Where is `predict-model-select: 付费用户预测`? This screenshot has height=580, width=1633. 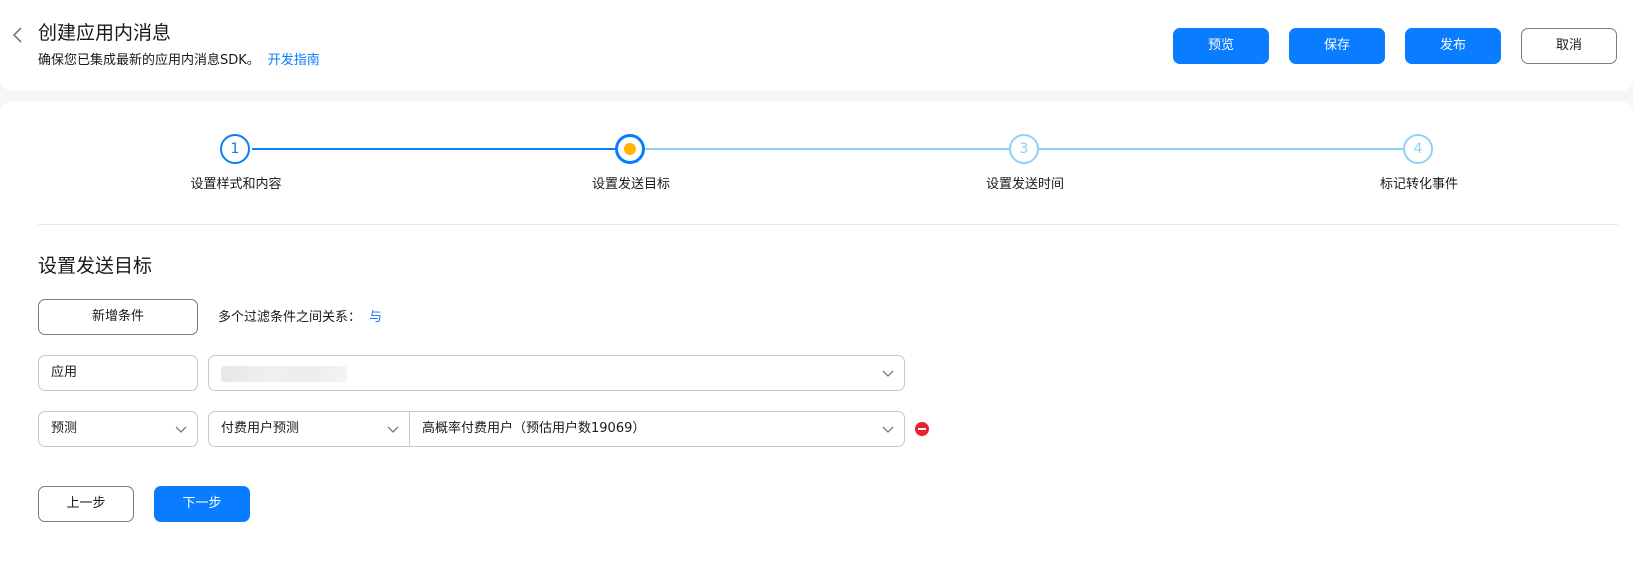 predict-model-select: 付费用户预测 is located at coordinates (309, 429).